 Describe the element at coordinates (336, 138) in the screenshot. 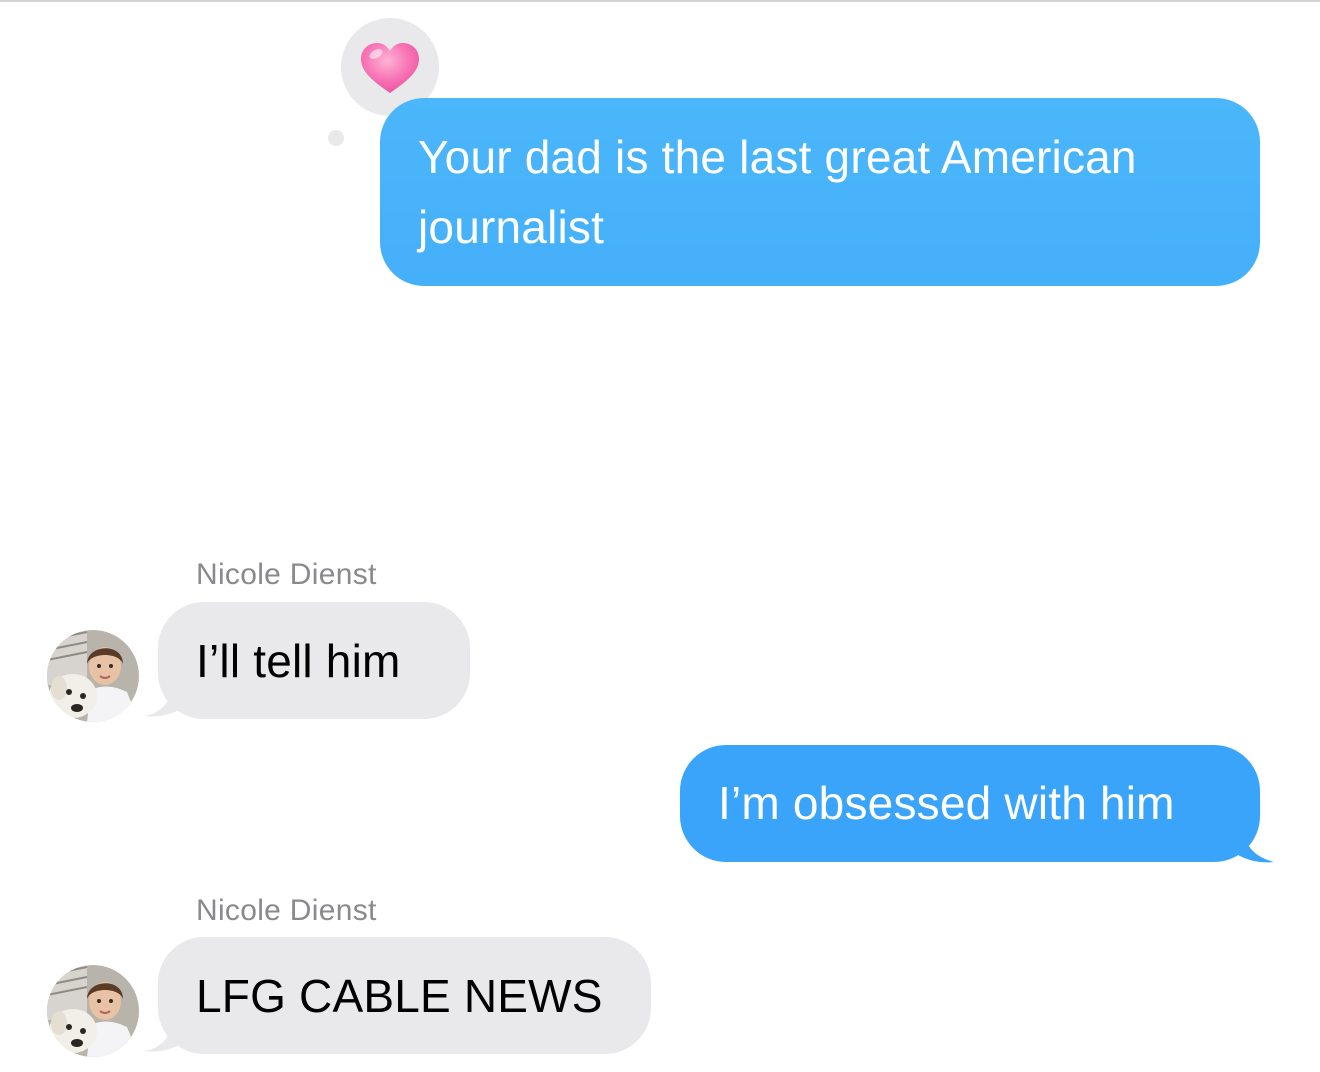

I see `reaction-trail-dot` at that location.